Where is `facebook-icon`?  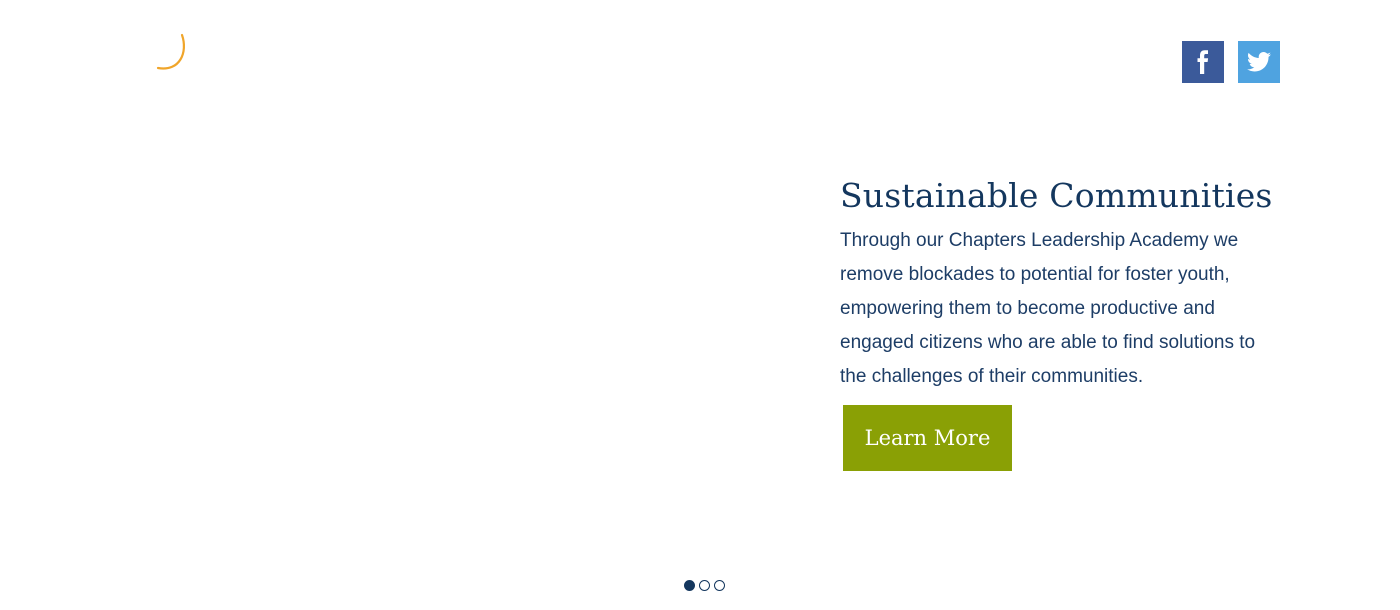
facebook-icon is located at coordinates (1203, 62).